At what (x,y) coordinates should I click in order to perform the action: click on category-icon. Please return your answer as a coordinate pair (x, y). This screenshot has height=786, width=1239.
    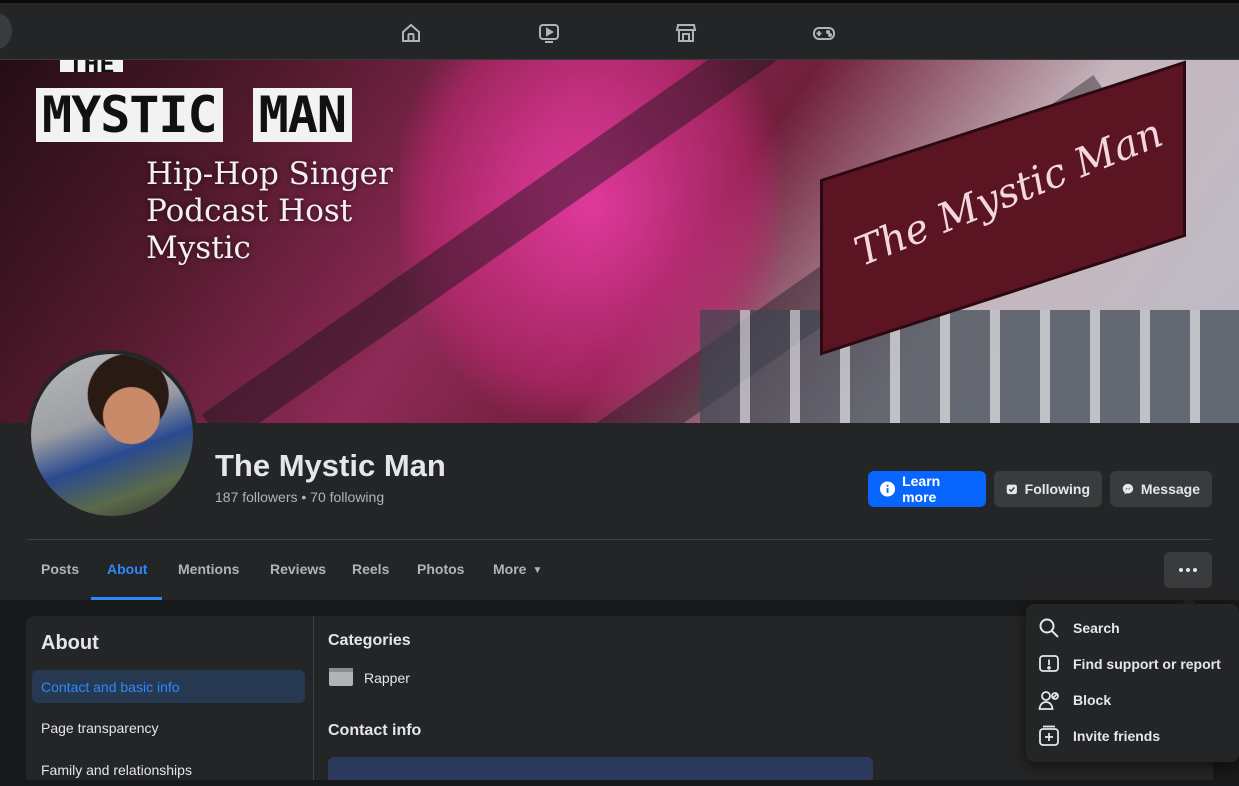
    Looking at the image, I should click on (341, 677).